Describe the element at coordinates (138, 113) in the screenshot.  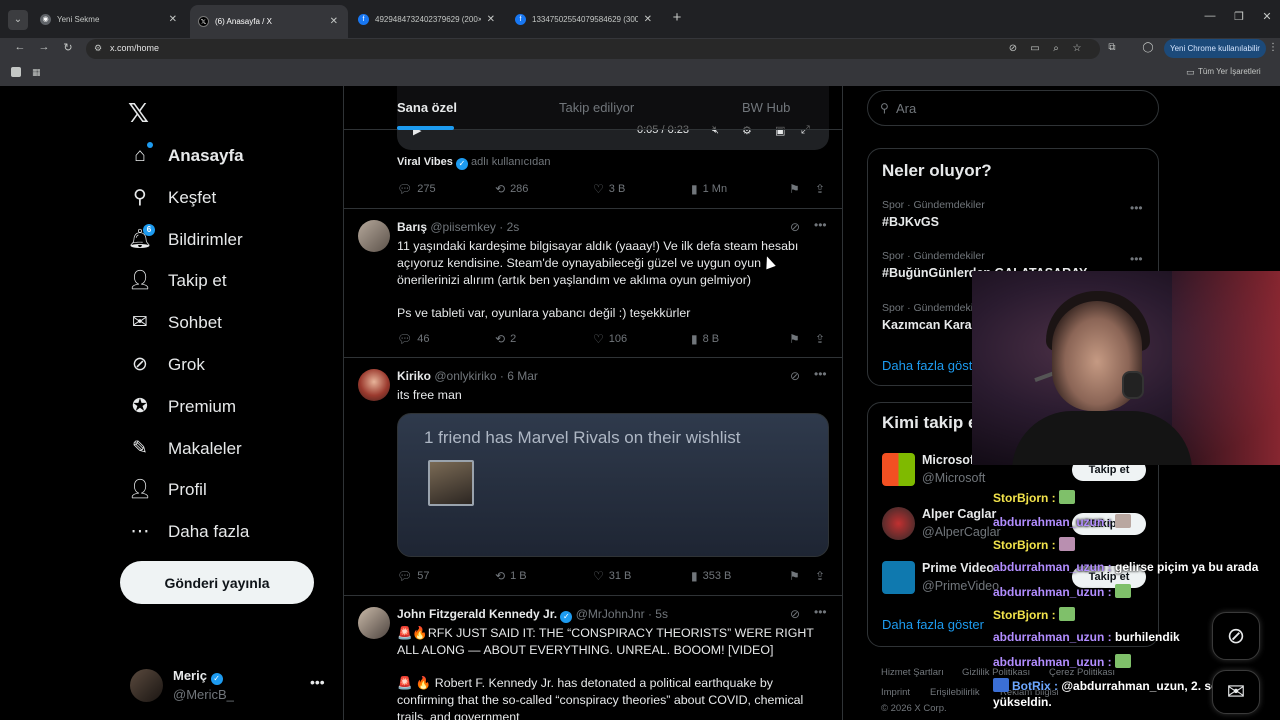
I see `x-logo-icon: 𝕏` at that location.